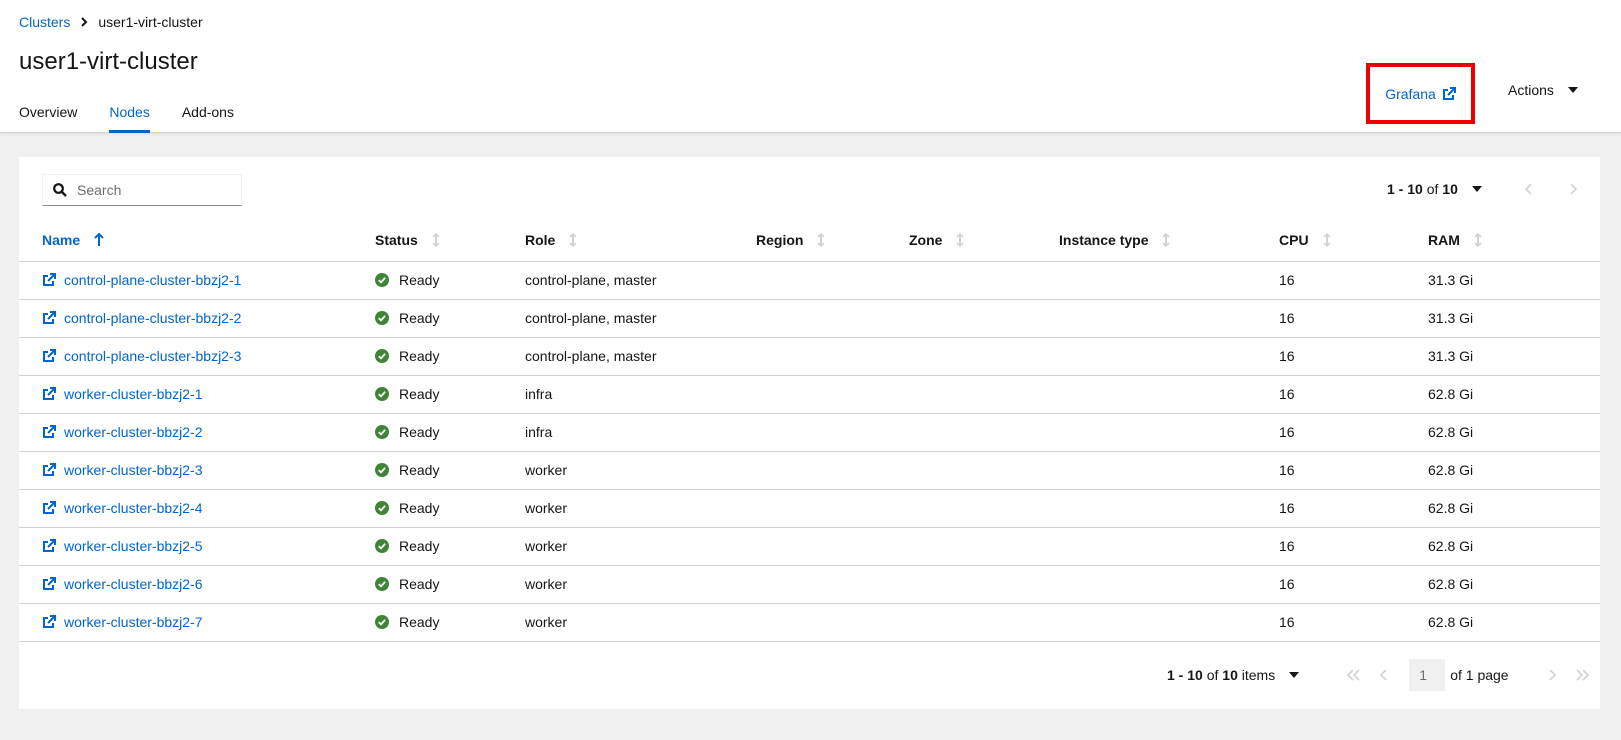  What do you see at coordinates (208, 546) in the screenshot?
I see `node-name-link: worker-cluster-bbzj2-5` at bounding box center [208, 546].